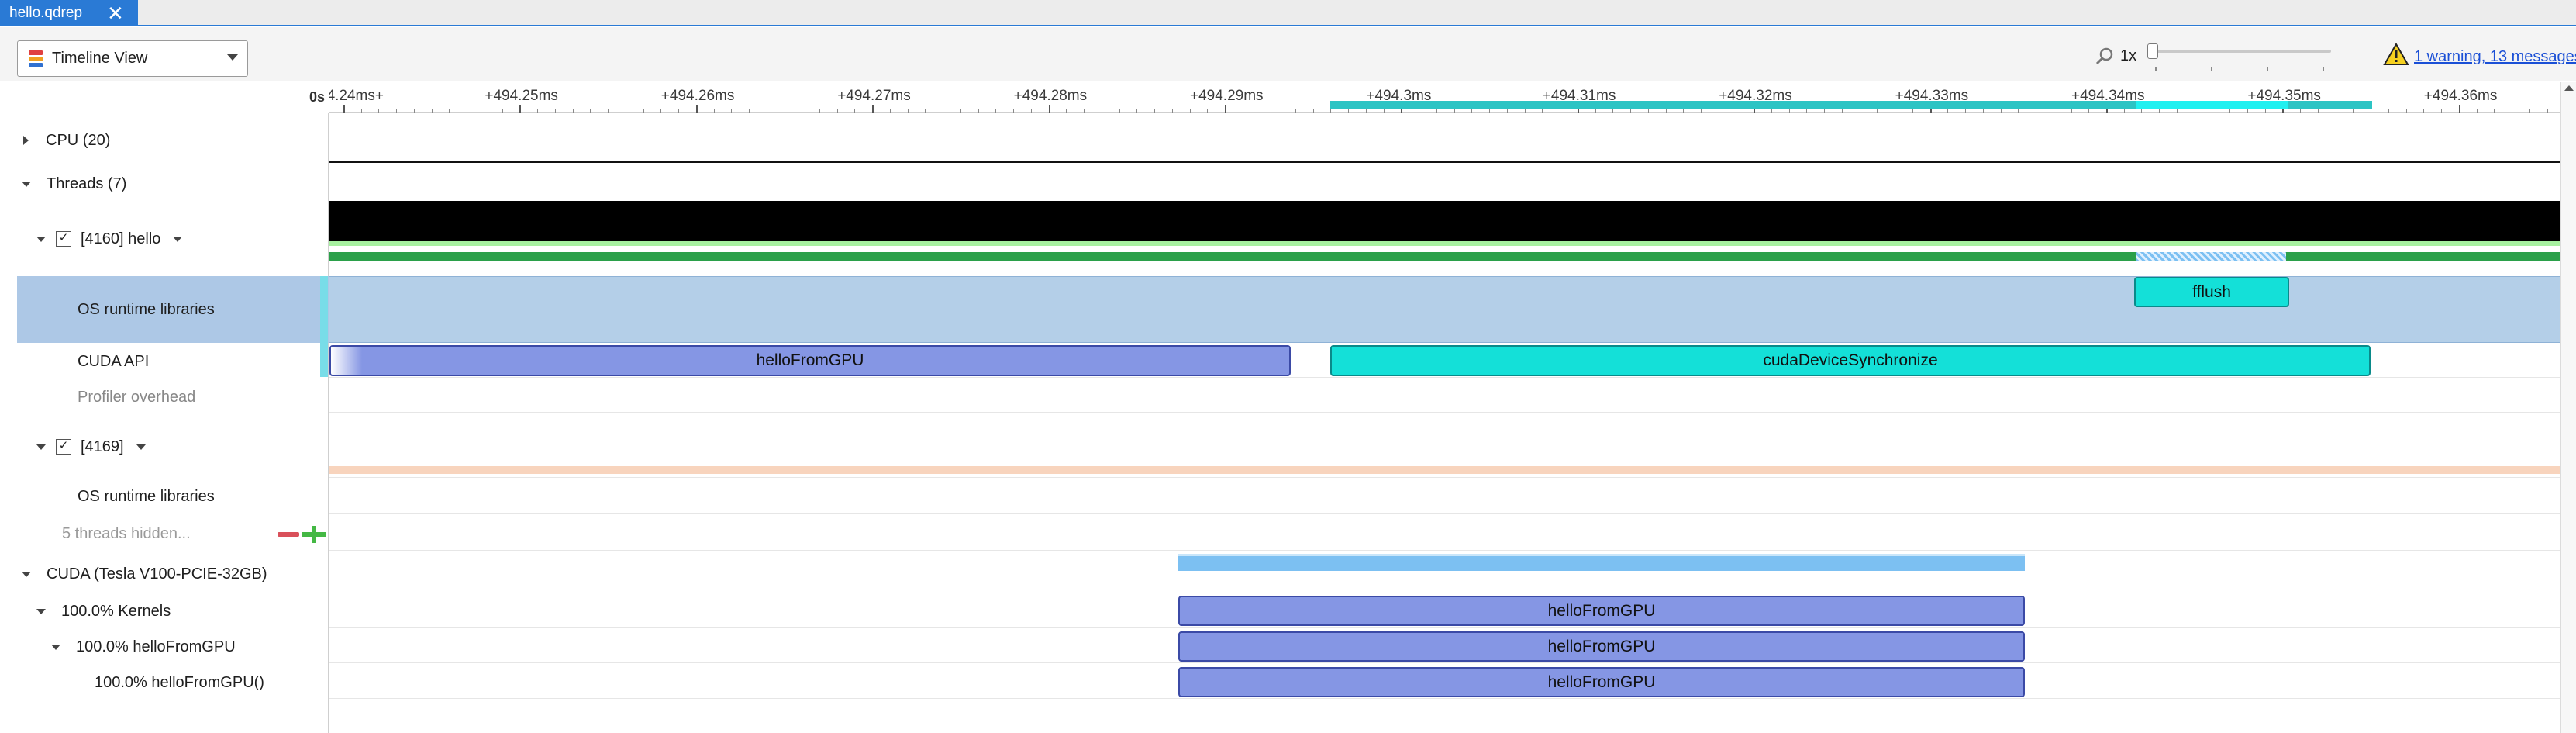 The image size is (2576, 733). Describe the element at coordinates (2569, 88) in the screenshot. I see `scroll-up-icon` at that location.